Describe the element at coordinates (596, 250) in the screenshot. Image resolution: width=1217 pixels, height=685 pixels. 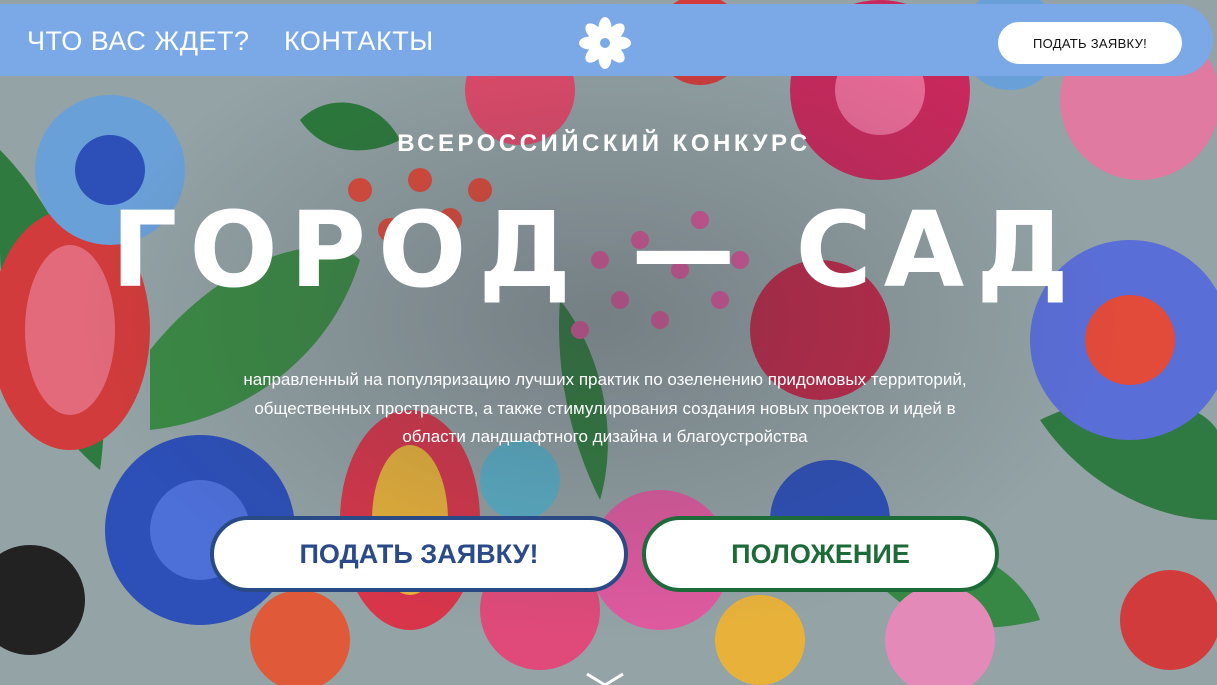
I see `page-title: ГОРОД — САД` at that location.